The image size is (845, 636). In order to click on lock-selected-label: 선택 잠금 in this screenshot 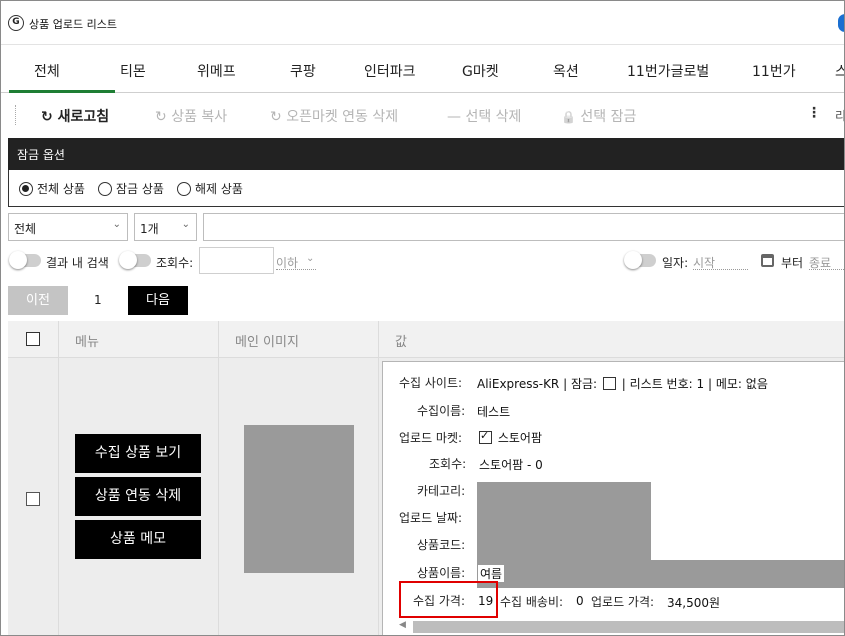, I will do `click(608, 117)`.